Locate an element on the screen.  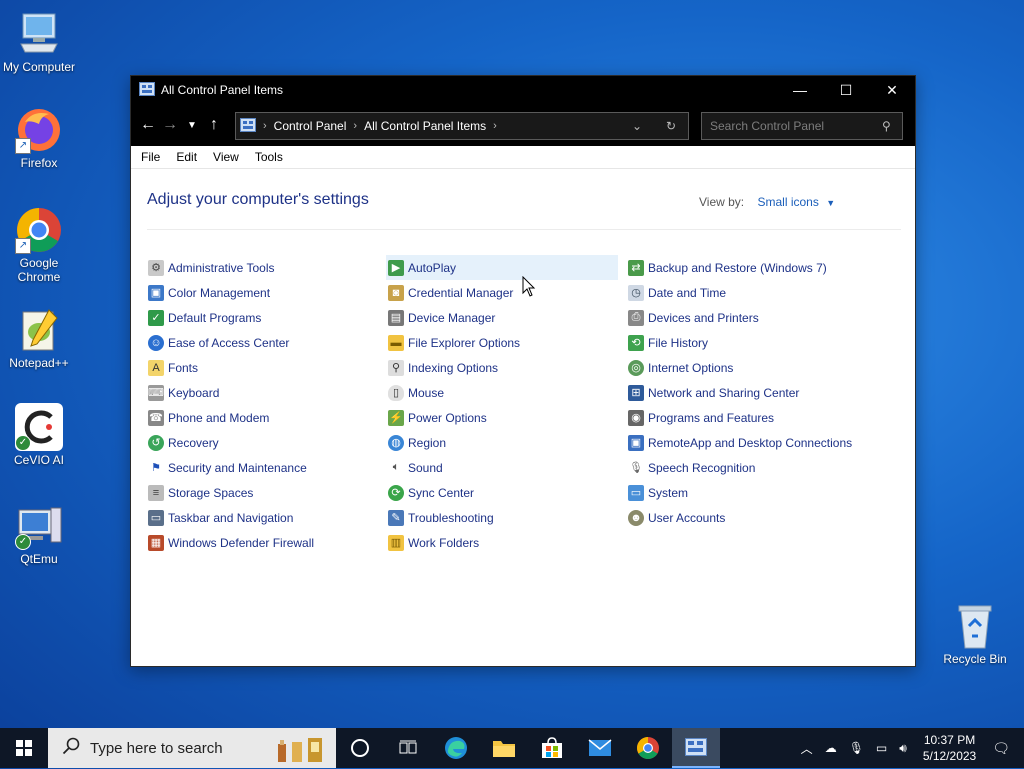
item-label: Network and Sharing Center is located at coordinates (724, 392).